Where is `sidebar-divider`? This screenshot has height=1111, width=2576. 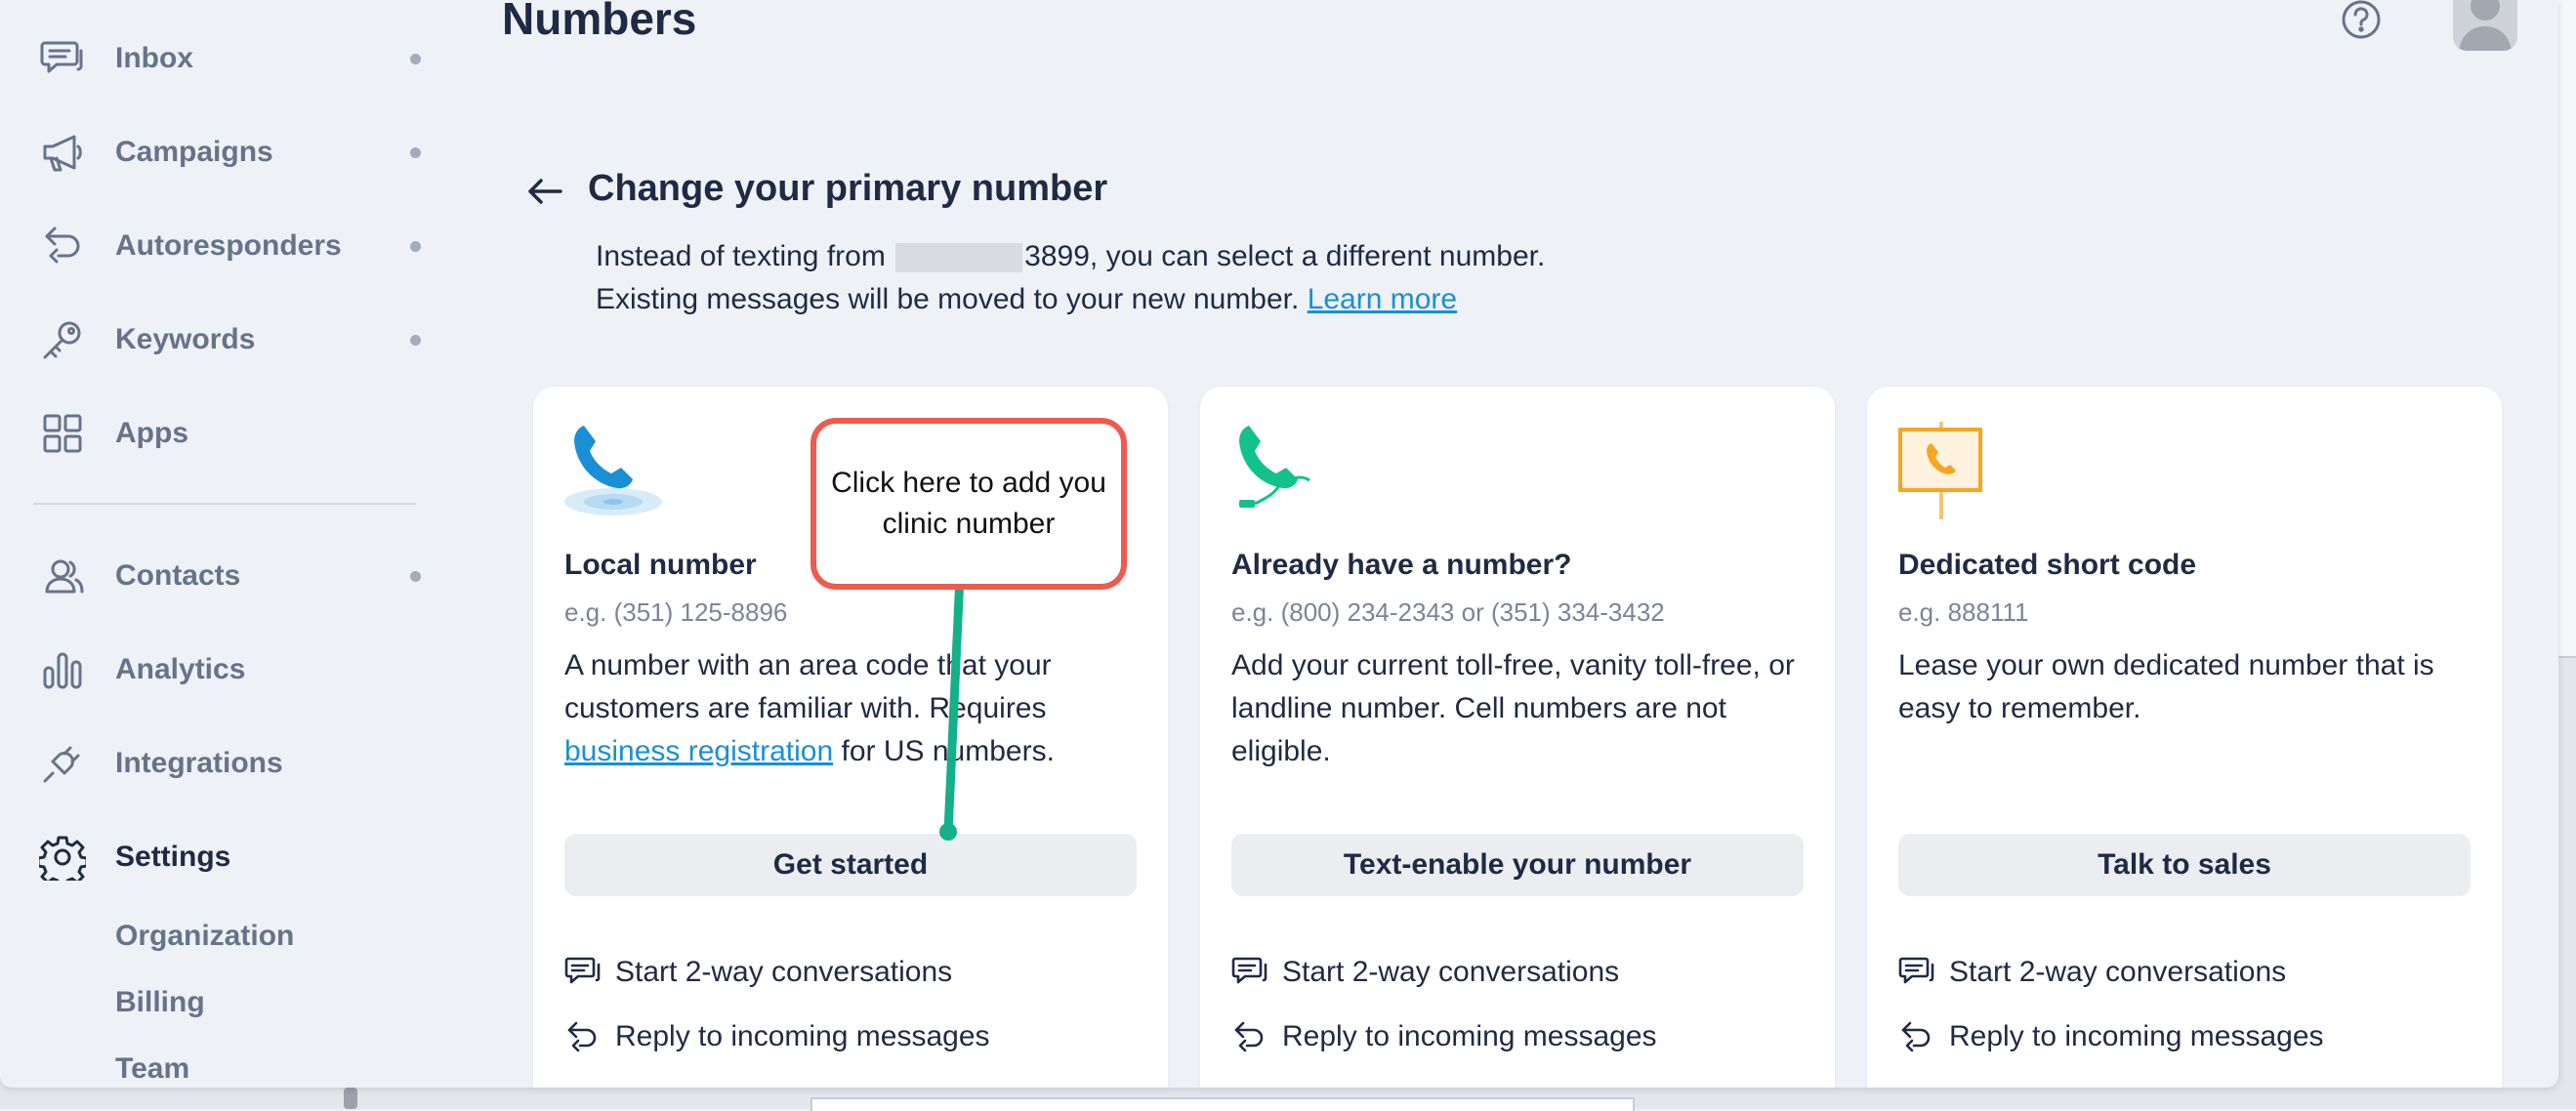 sidebar-divider is located at coordinates (225, 504).